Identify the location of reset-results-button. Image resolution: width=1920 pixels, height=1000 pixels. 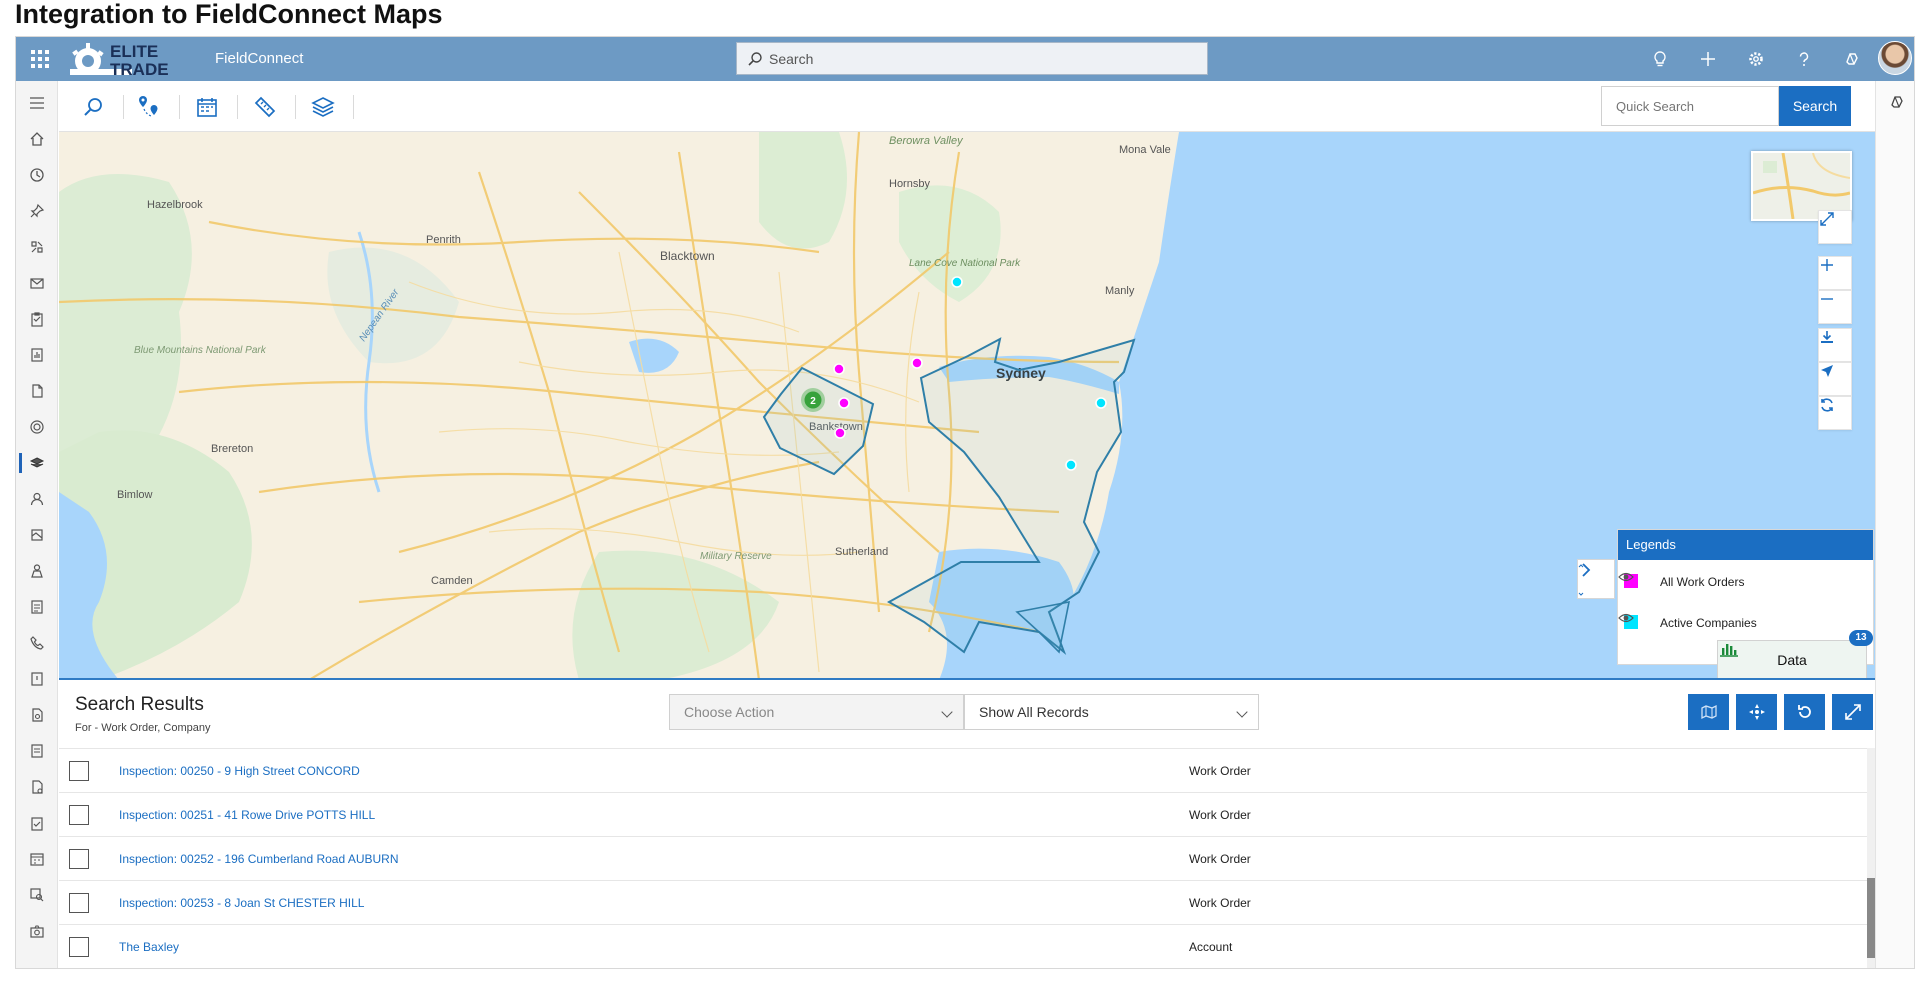
(1804, 712).